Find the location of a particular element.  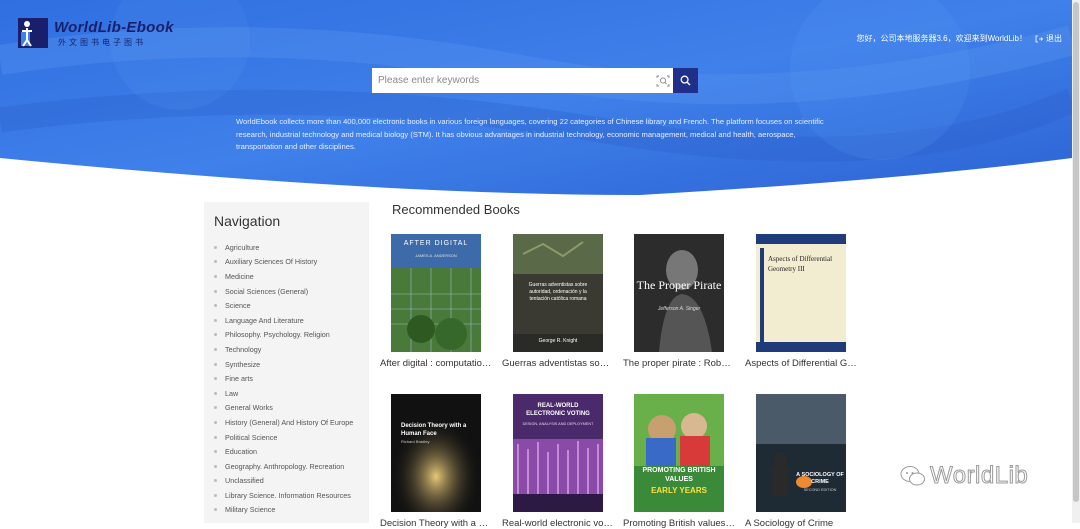

cover-author: Richard Bradley is located at coordinates (415, 441).